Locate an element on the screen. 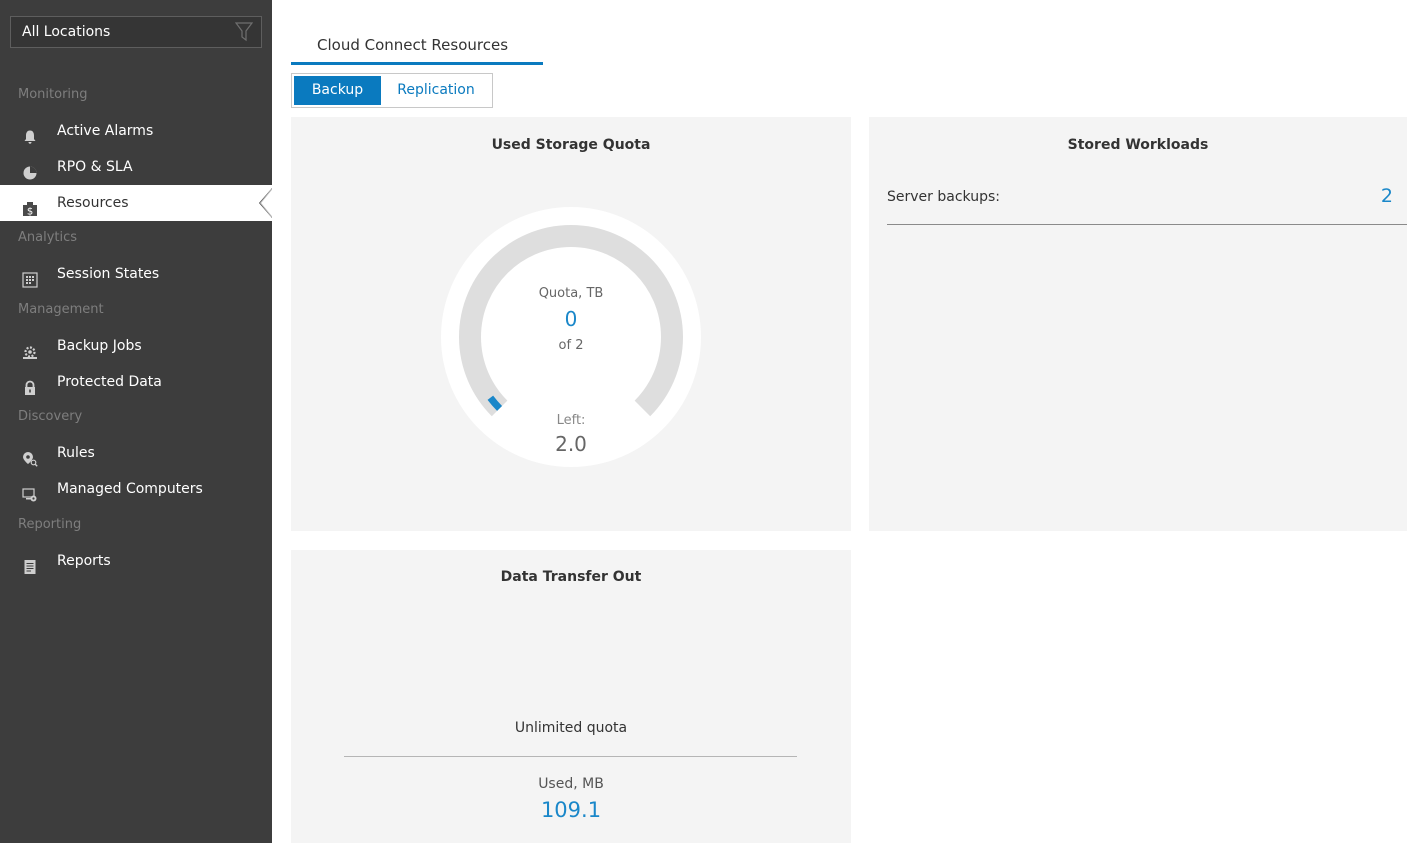 This screenshot has height=843, width=1411. section-analytics: Analytics is located at coordinates (48, 237).